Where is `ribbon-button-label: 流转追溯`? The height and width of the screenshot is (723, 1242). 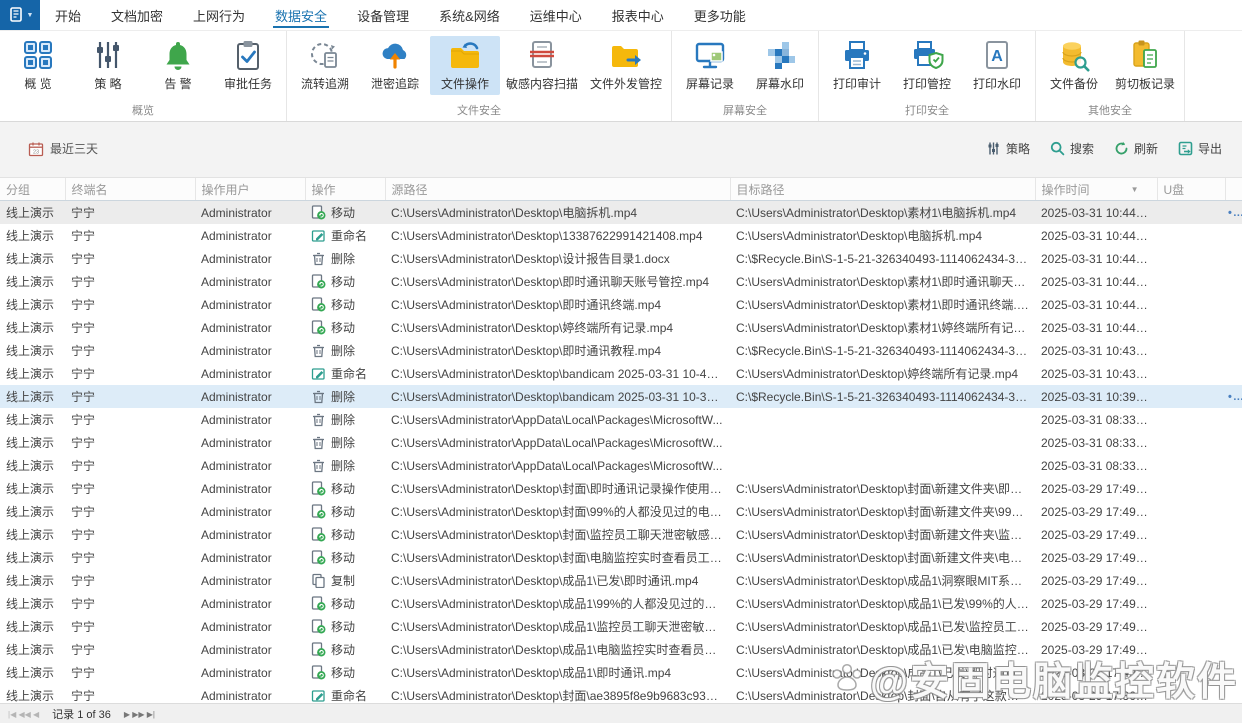 ribbon-button-label: 流转追溯 is located at coordinates (324, 84).